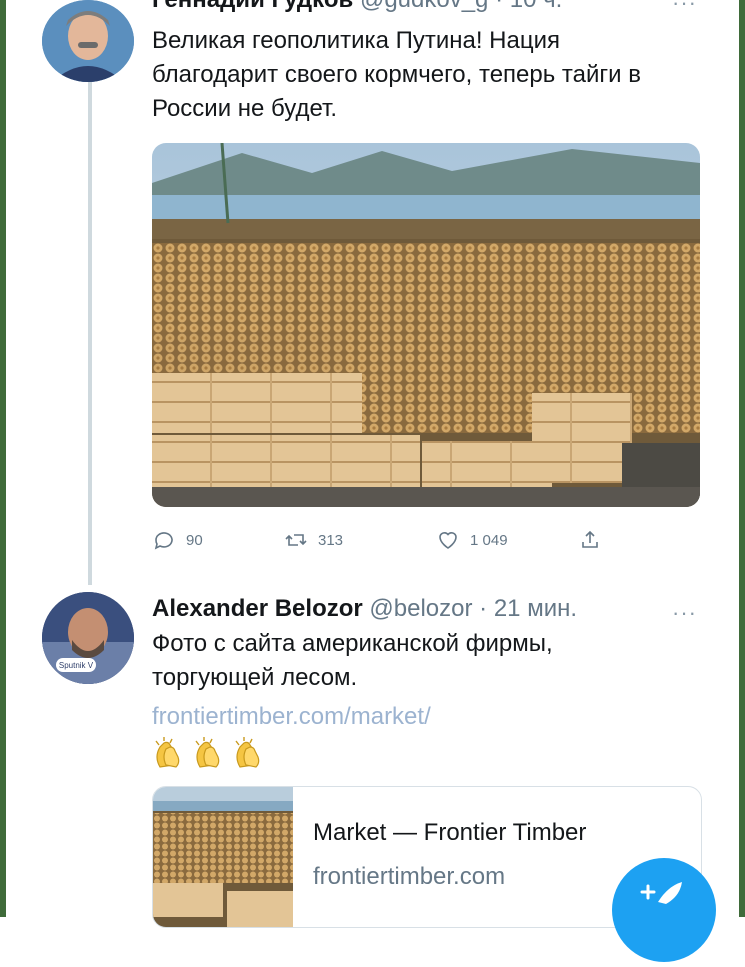 The width and height of the screenshot is (745, 967). I want to click on reply-button: 90, so click(177, 540).